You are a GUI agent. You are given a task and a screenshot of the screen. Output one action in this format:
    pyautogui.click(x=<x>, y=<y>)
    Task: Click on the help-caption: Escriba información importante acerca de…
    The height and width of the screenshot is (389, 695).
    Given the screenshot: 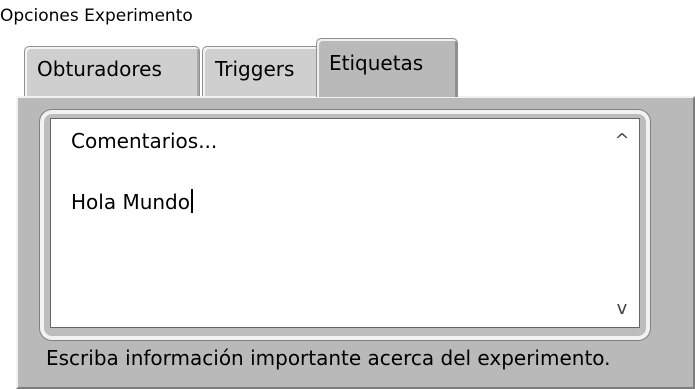 What is the action you would take?
    pyautogui.click(x=328, y=358)
    